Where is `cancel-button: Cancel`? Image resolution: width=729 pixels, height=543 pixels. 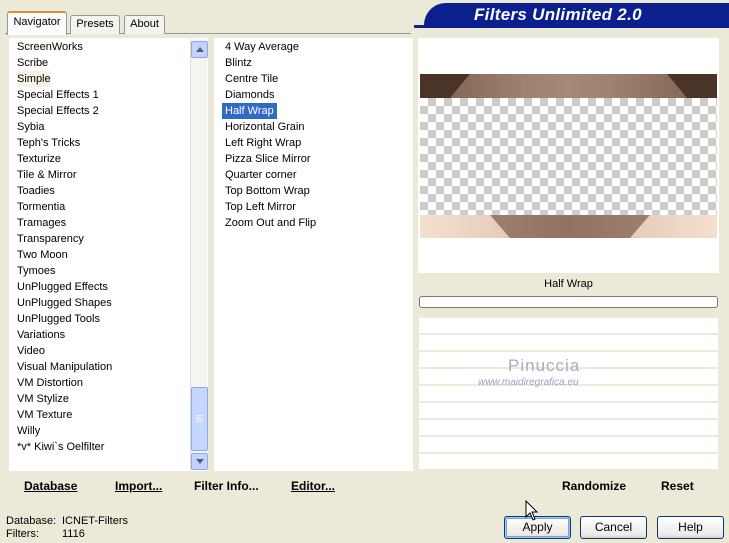 cancel-button: Cancel is located at coordinates (613, 527).